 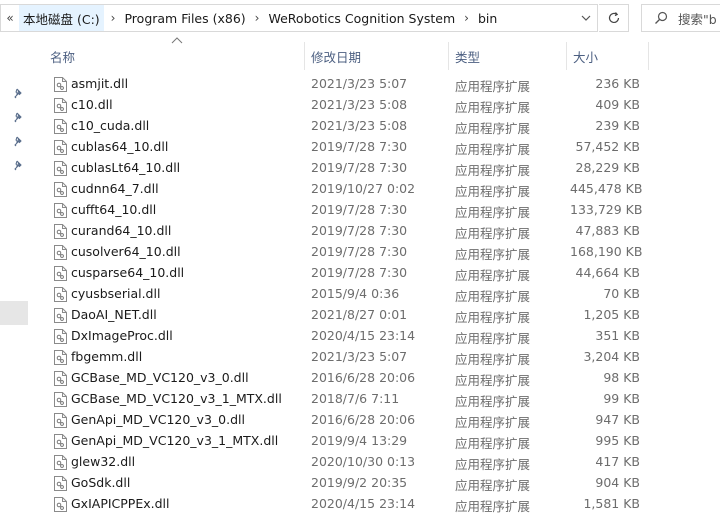 I want to click on search-icon, so click(x=661, y=17).